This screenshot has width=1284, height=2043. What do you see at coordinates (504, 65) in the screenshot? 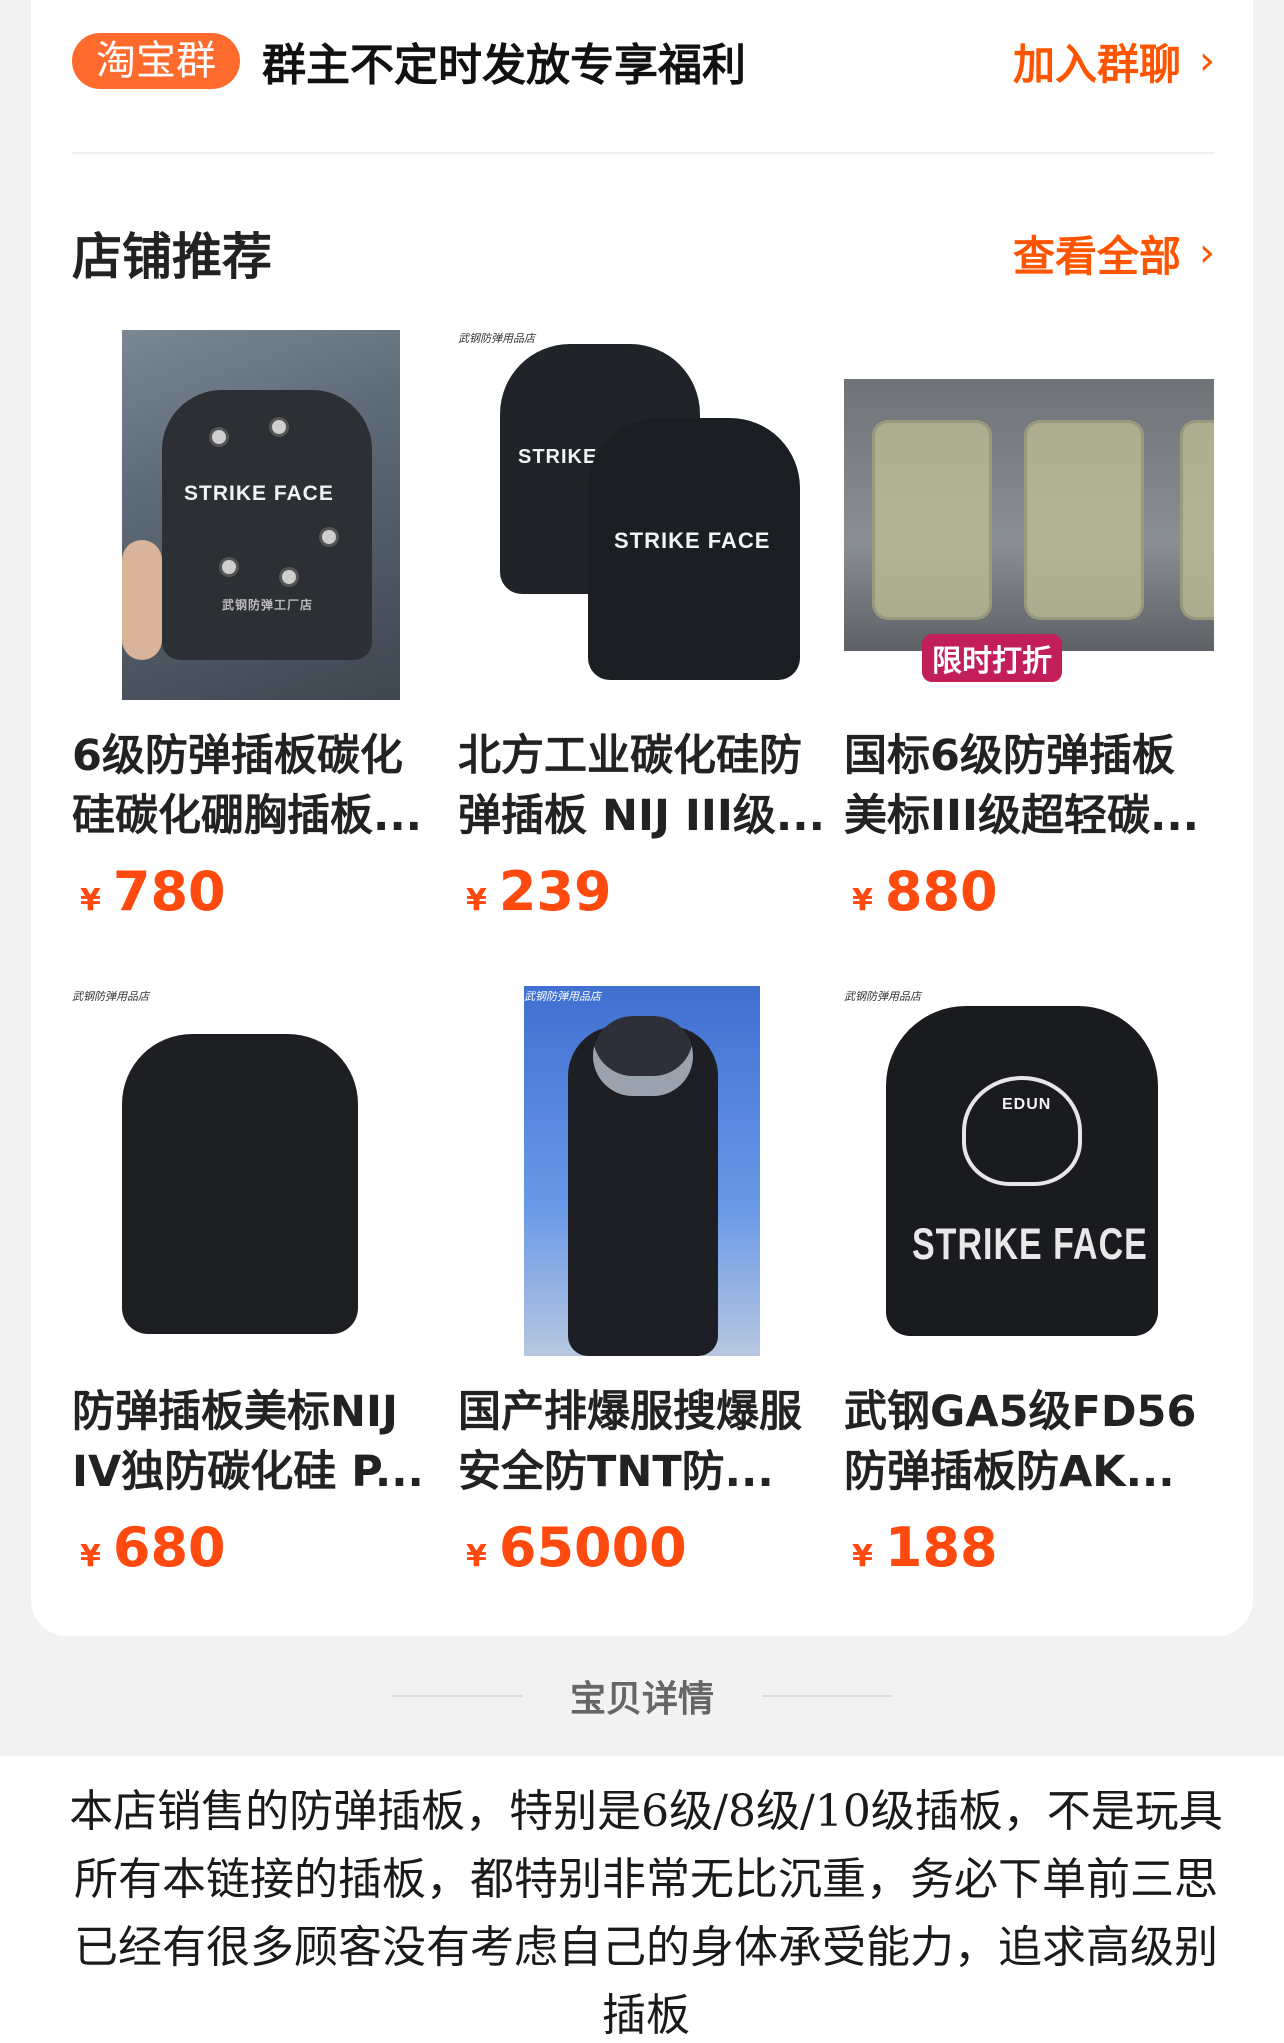
I see `group-promo-text: 群主不定时发放专享福利` at bounding box center [504, 65].